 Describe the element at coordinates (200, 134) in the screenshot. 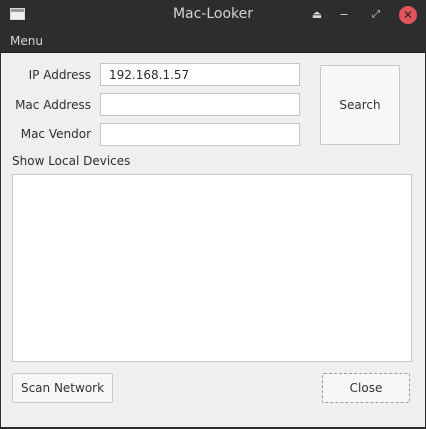

I see `mac-vendor-input` at that location.